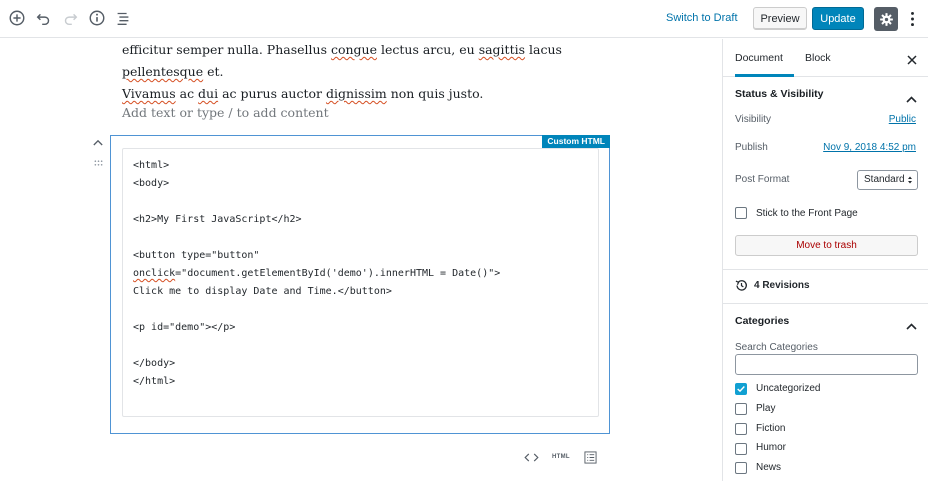  What do you see at coordinates (213, 71) in the screenshot?
I see `paragraph-text: et.` at bounding box center [213, 71].